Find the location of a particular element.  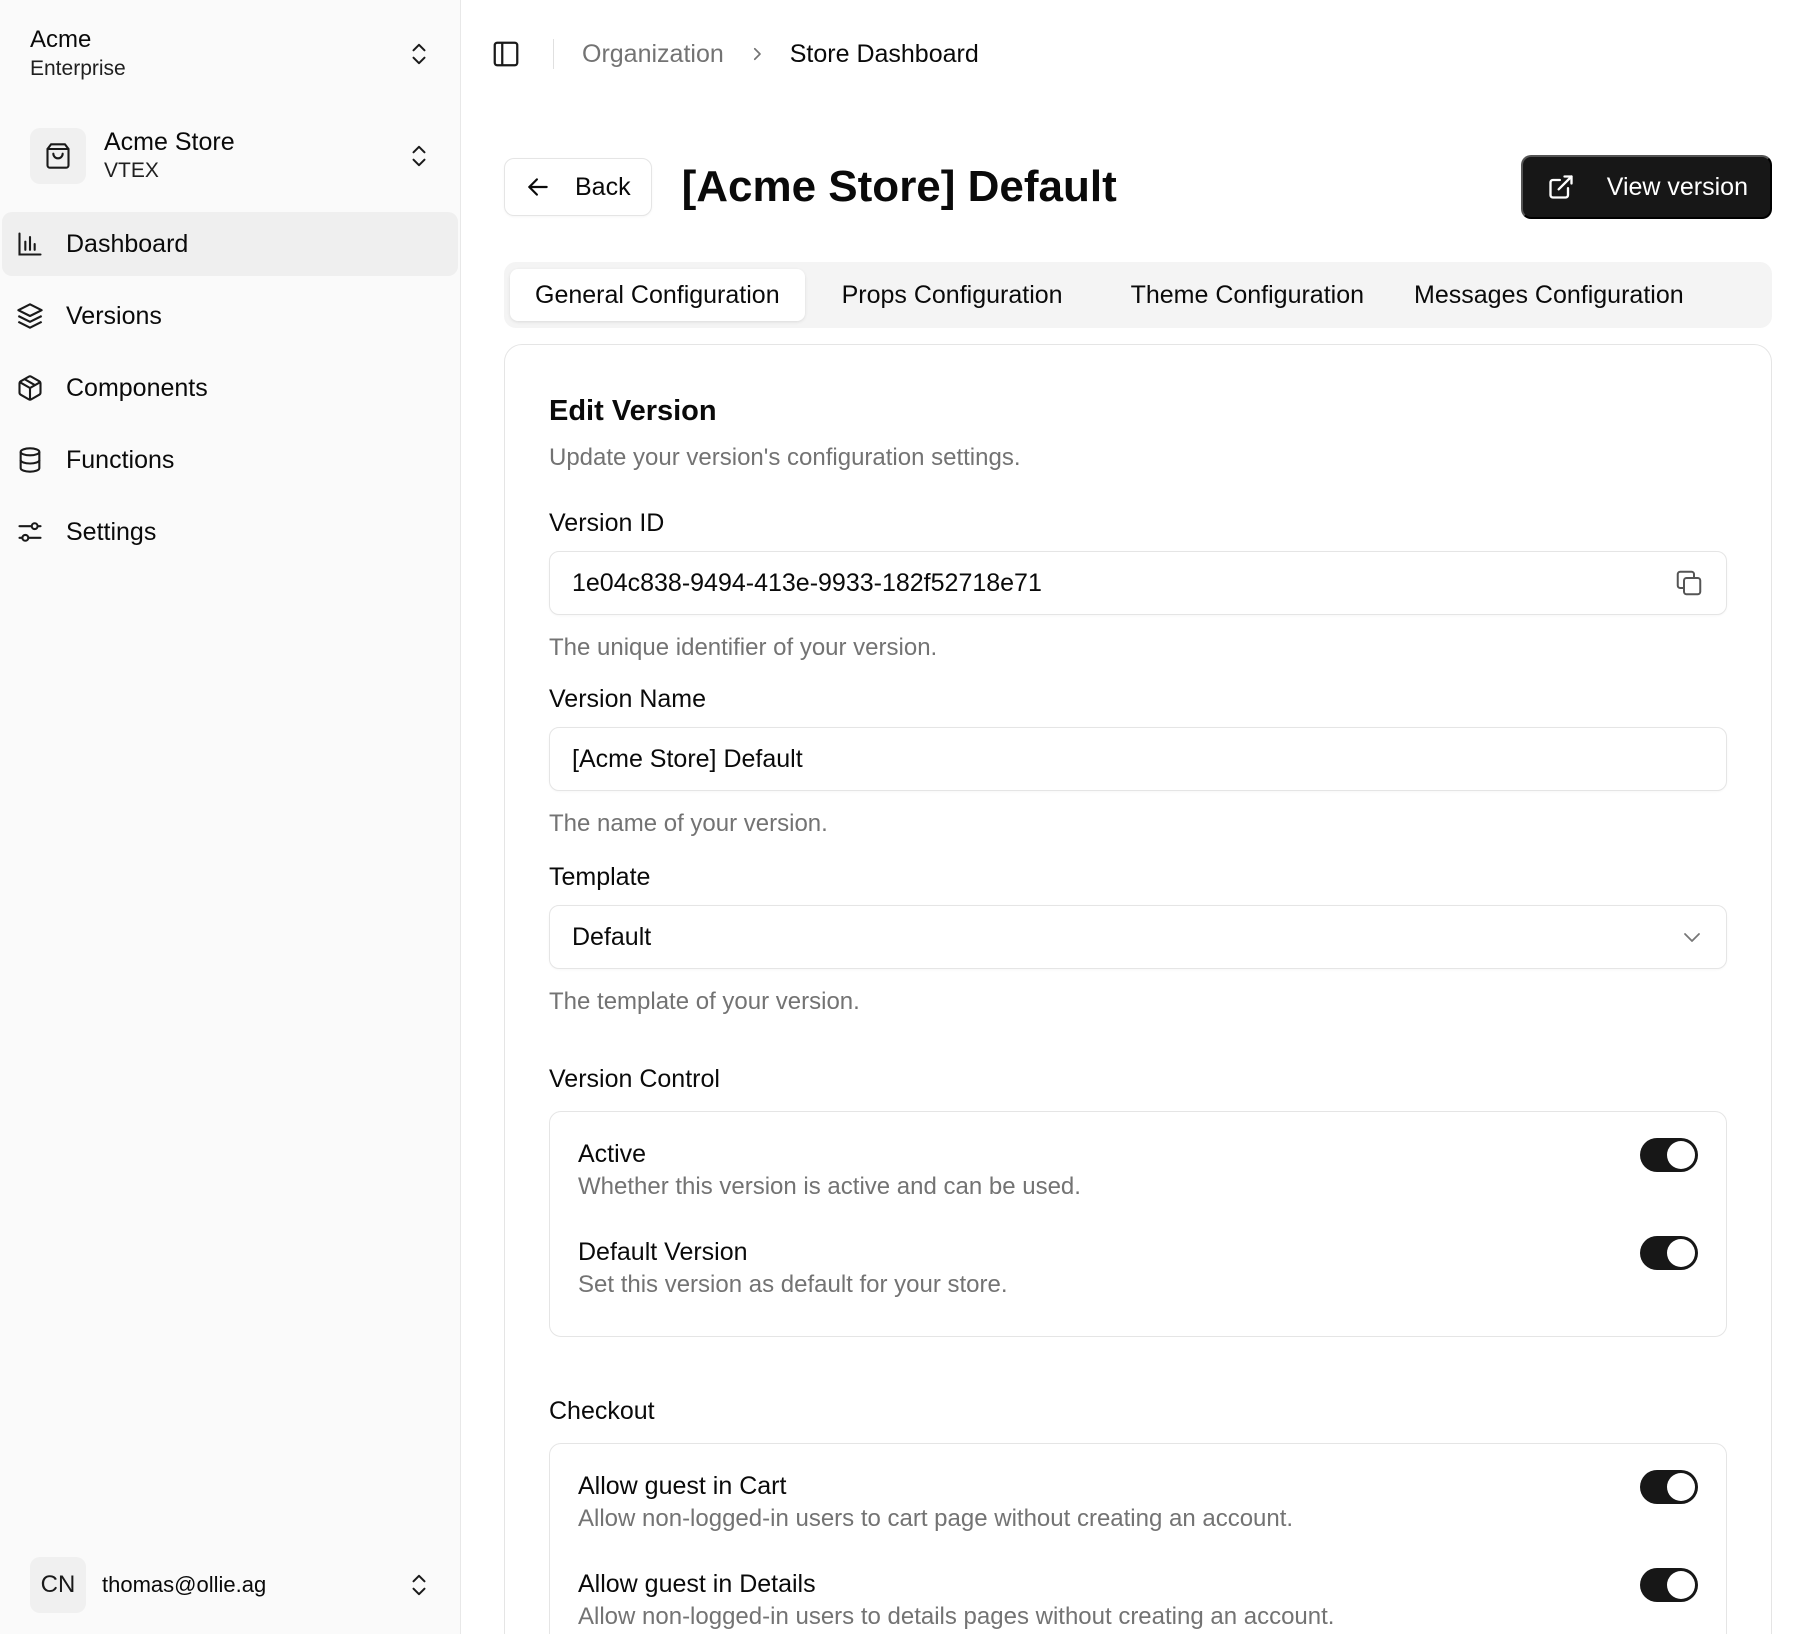

back-button: Back is located at coordinates (578, 187).